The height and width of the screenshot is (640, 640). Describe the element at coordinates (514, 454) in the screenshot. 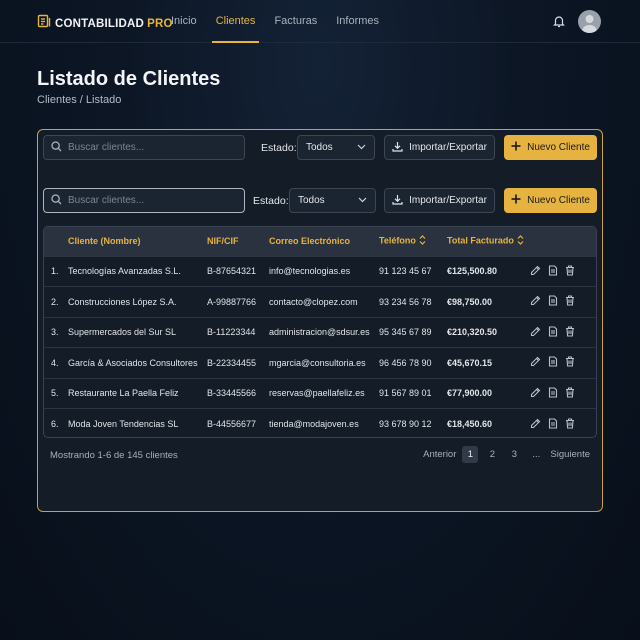

I see `page-3: 3` at that location.